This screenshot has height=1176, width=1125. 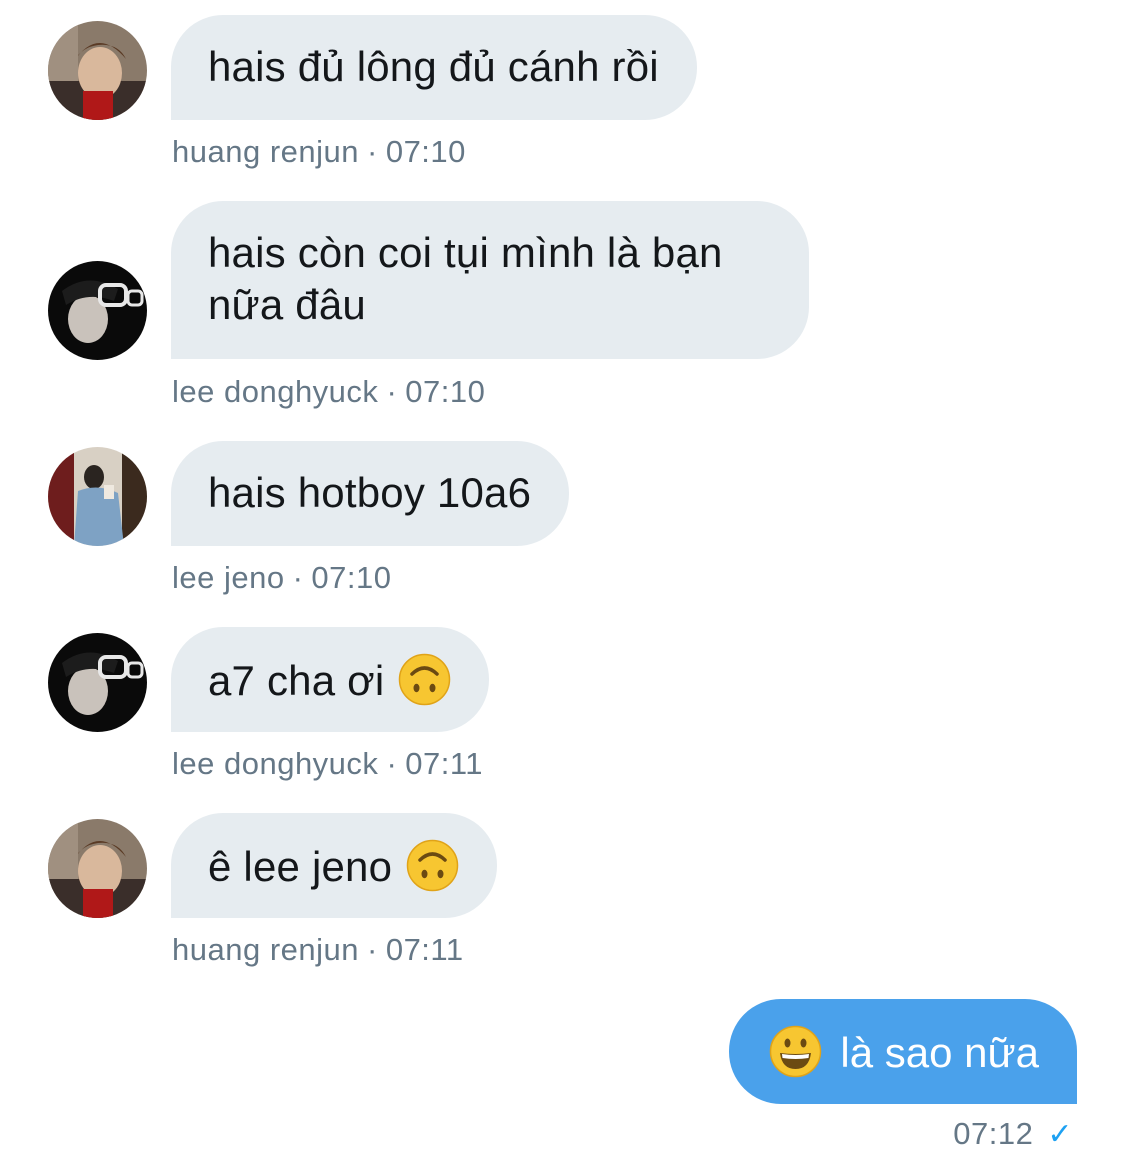 What do you see at coordinates (795, 1051) in the screenshot?
I see `grinning-face-icon` at bounding box center [795, 1051].